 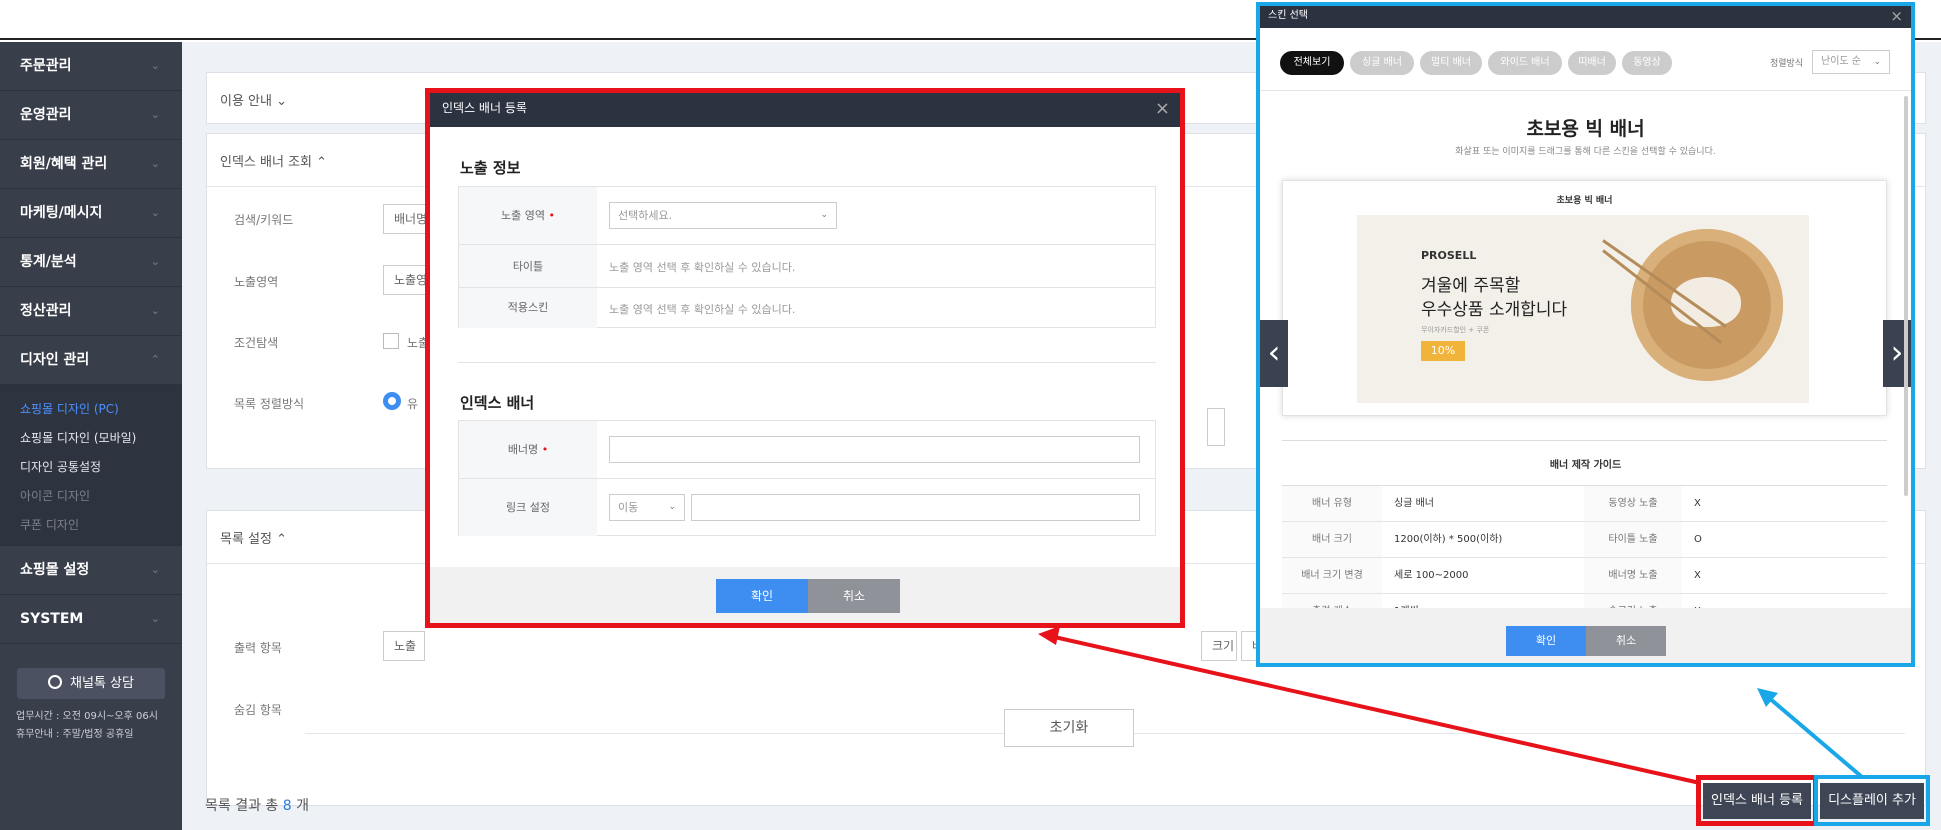 What do you see at coordinates (1049, 635) in the screenshot?
I see `red-arrowhead` at bounding box center [1049, 635].